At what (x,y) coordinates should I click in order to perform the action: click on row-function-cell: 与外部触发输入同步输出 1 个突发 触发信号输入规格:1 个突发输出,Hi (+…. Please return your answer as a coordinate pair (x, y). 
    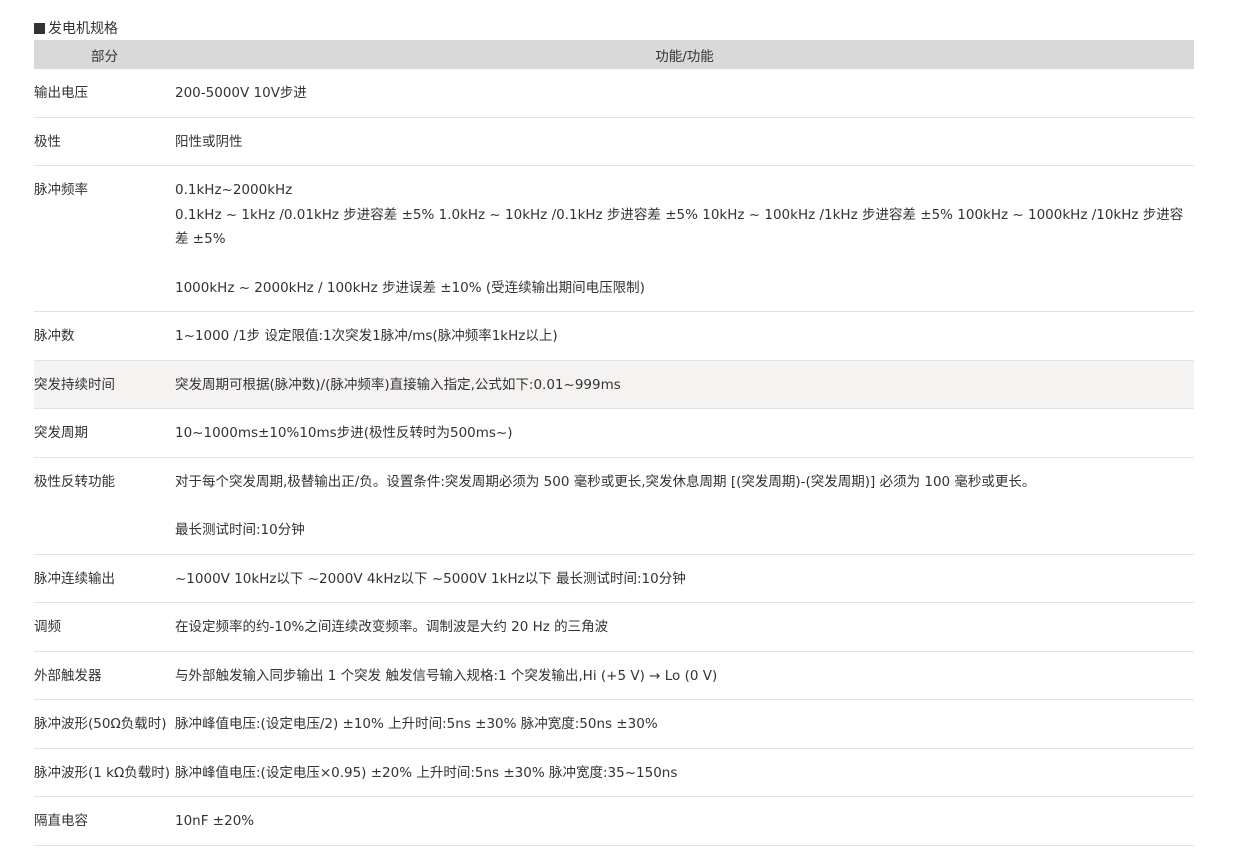
    Looking at the image, I should click on (684, 675).